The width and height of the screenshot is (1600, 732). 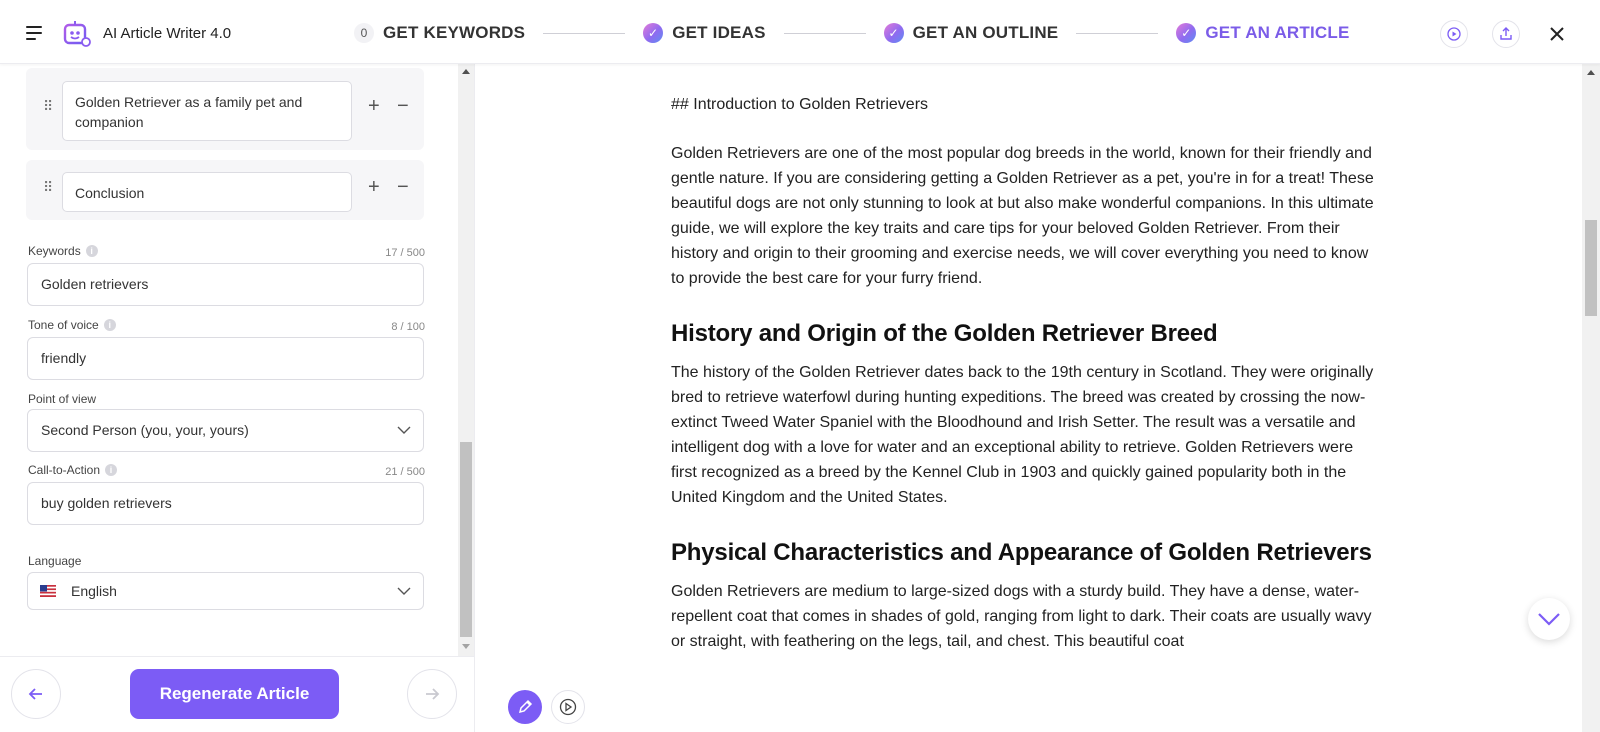 I want to click on back-button, so click(x=36, y=694).